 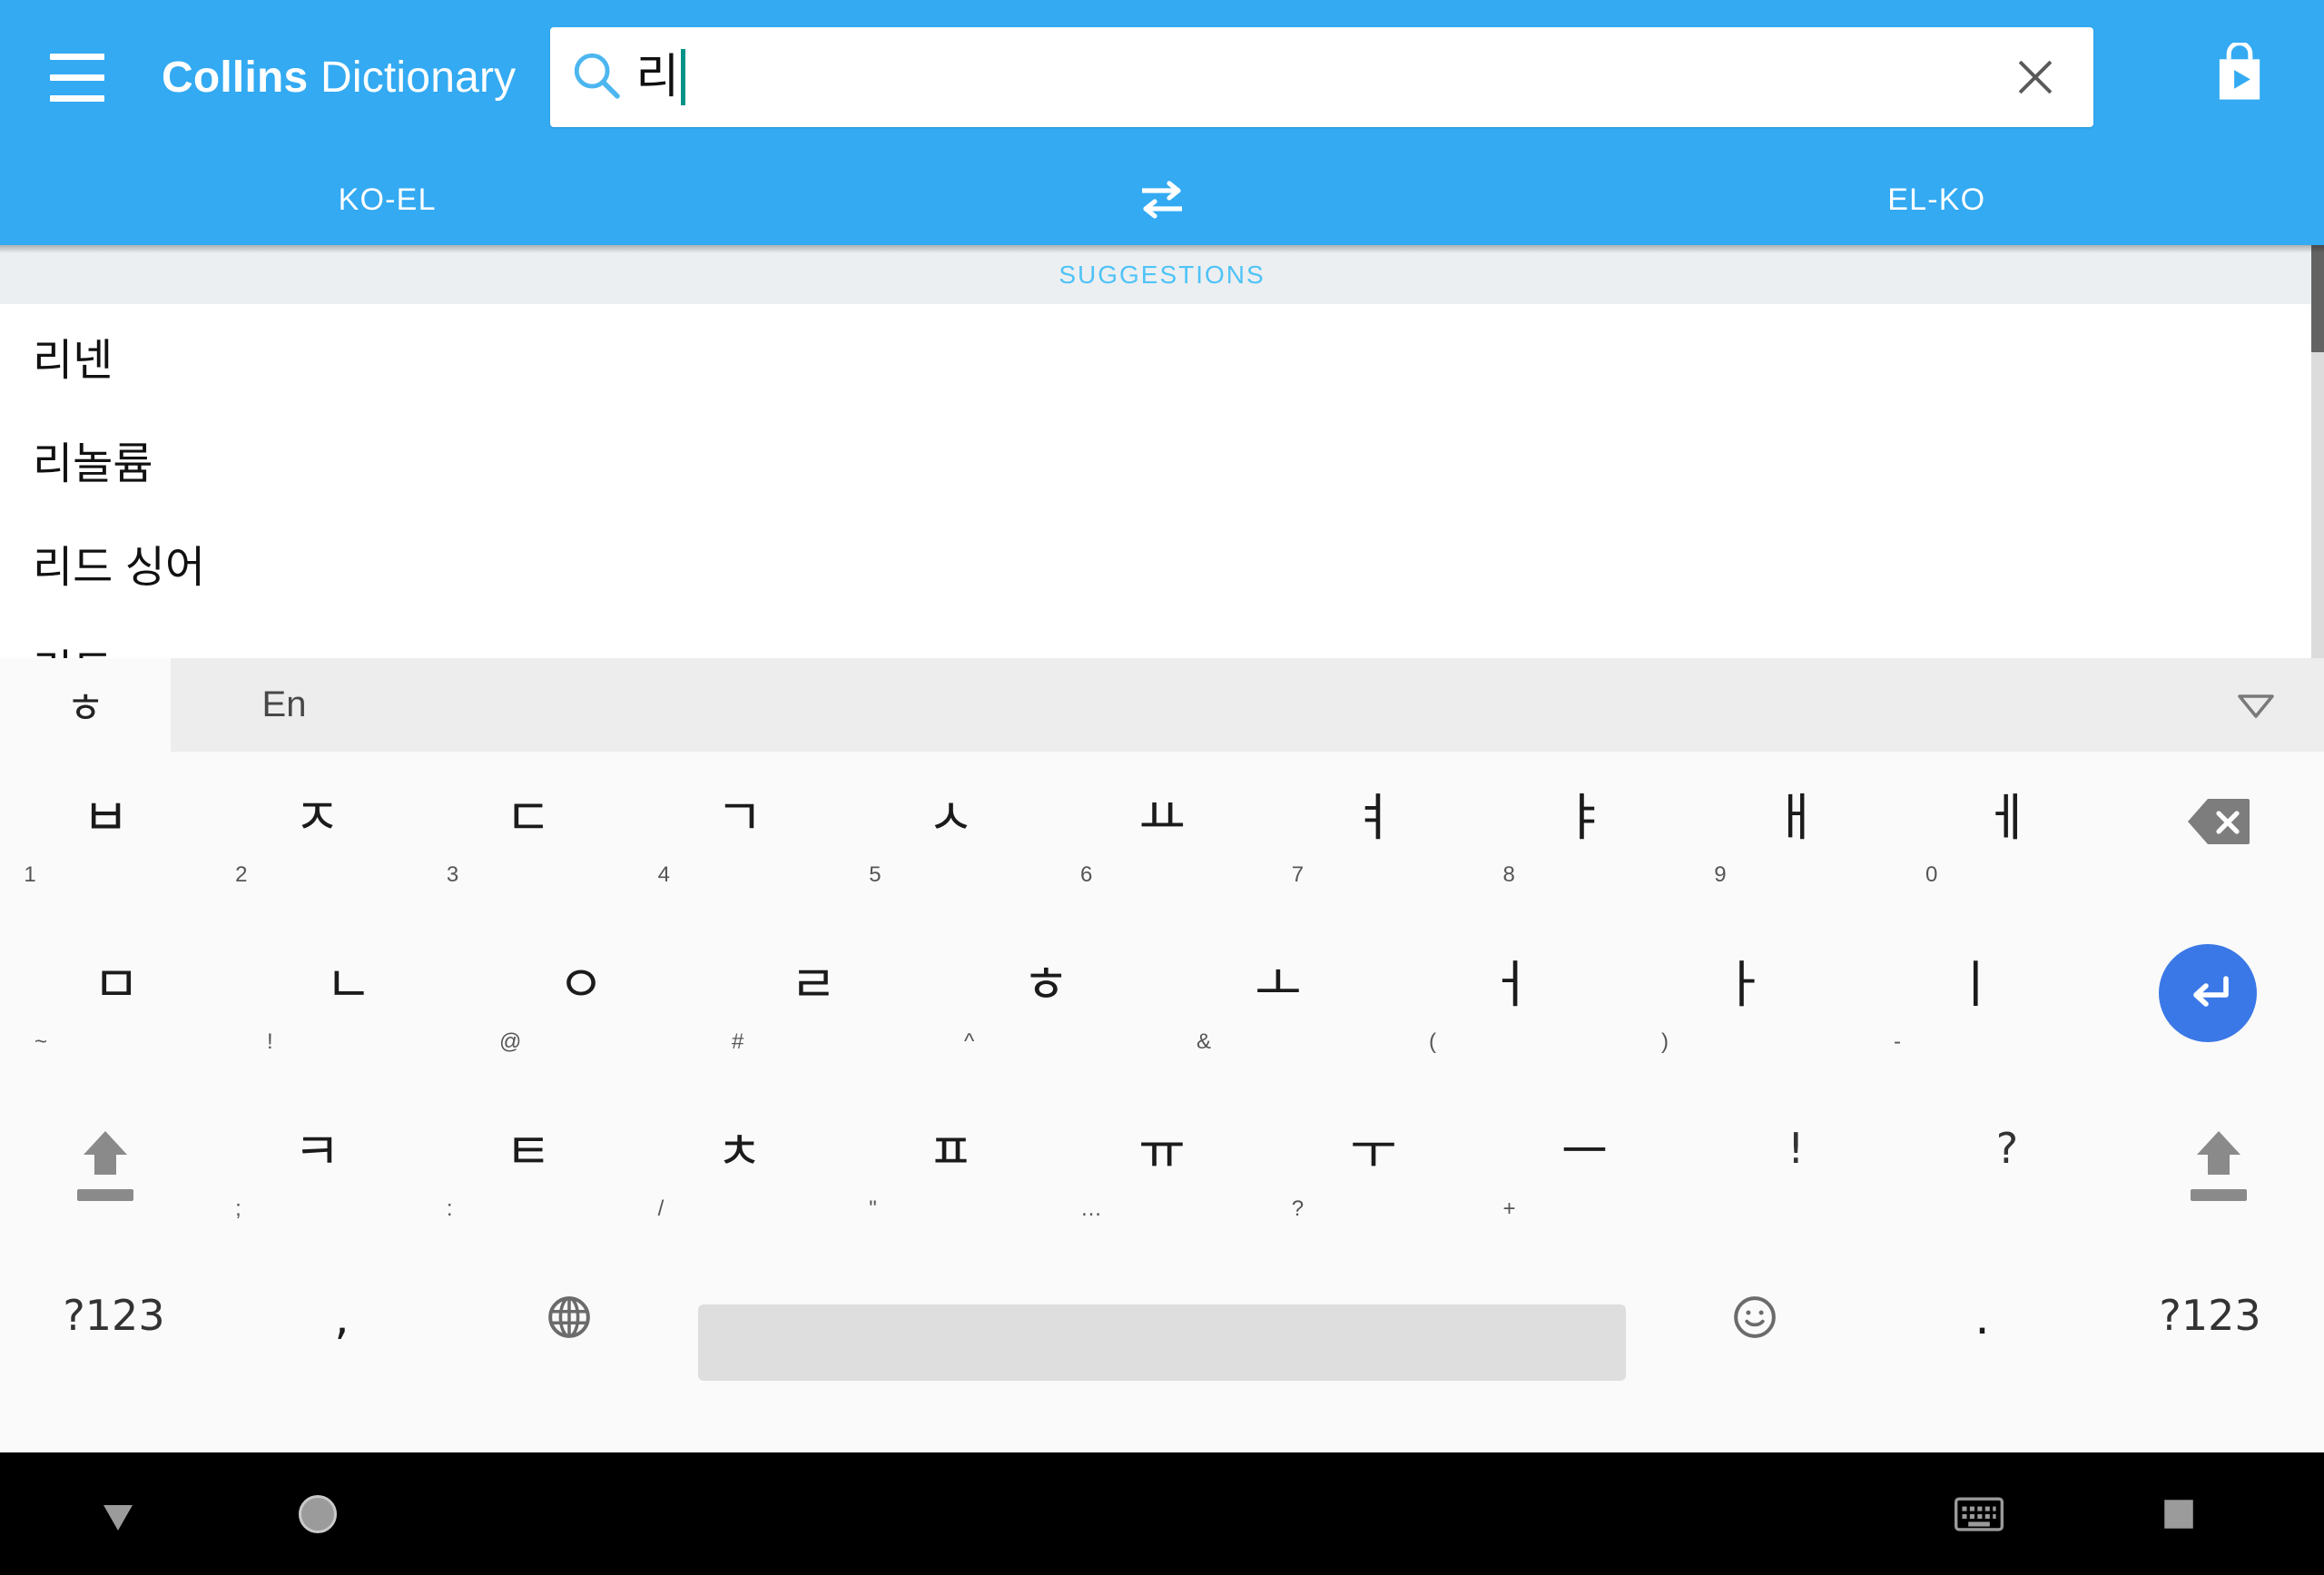 What do you see at coordinates (1975, 986) in the screenshot?
I see `key-glyph: ㅣ` at bounding box center [1975, 986].